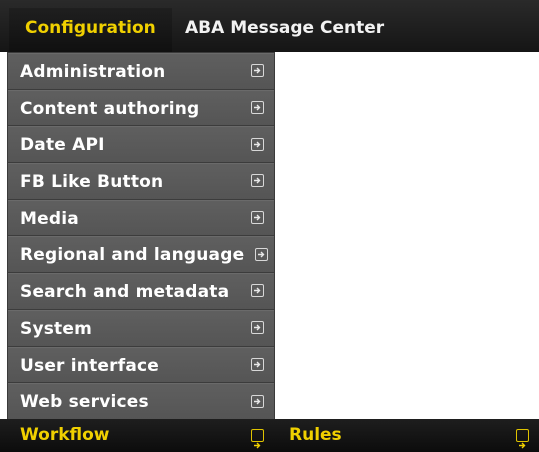 The image size is (539, 452). I want to click on menu-item-date-api: Date API, so click(141, 145).